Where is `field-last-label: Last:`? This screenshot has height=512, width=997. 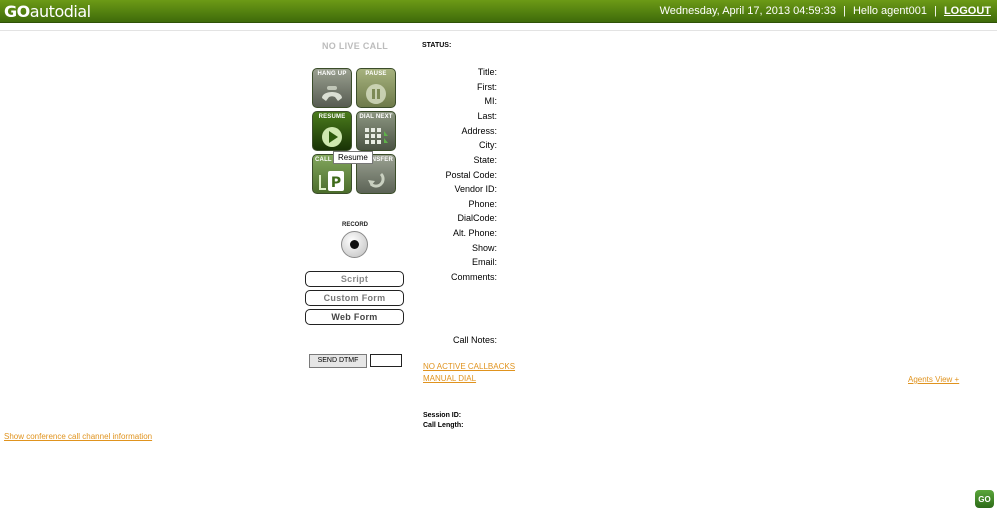 field-last-label: Last: is located at coordinates (487, 116).